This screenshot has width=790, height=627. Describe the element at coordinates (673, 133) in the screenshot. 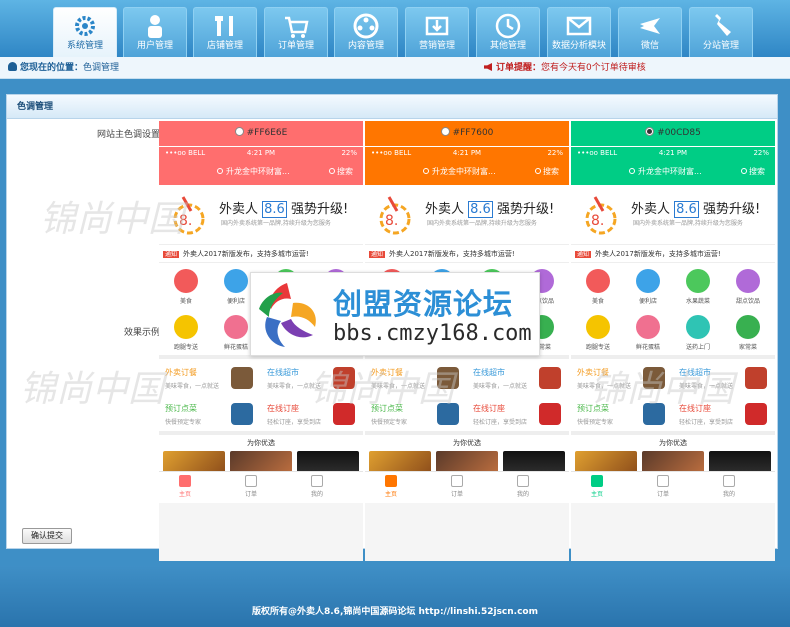

I see `theme-color-option: #00CD85` at that location.